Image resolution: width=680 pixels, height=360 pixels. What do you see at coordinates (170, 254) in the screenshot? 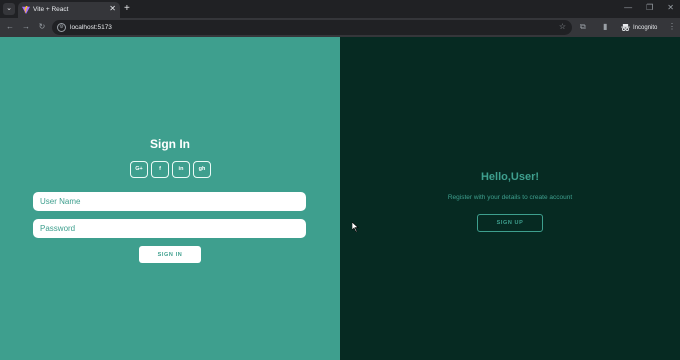
I see `signin-button: SIGN IN` at bounding box center [170, 254].